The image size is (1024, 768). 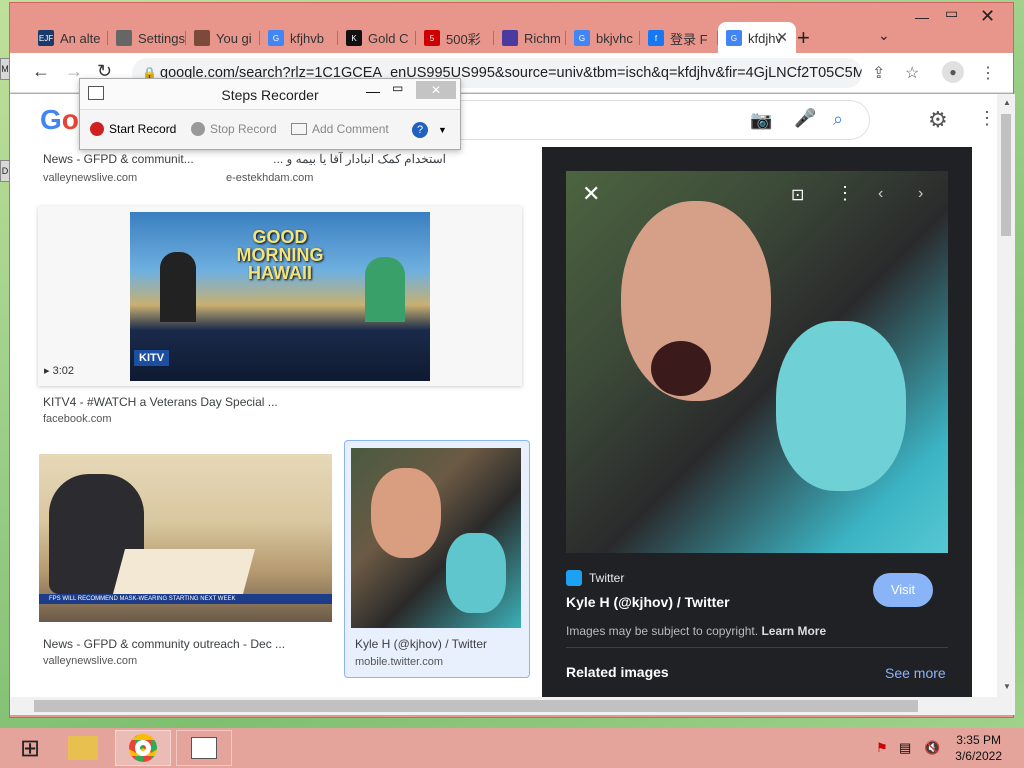 I want to click on tab-label: kfdjhv, so click(x=765, y=38).